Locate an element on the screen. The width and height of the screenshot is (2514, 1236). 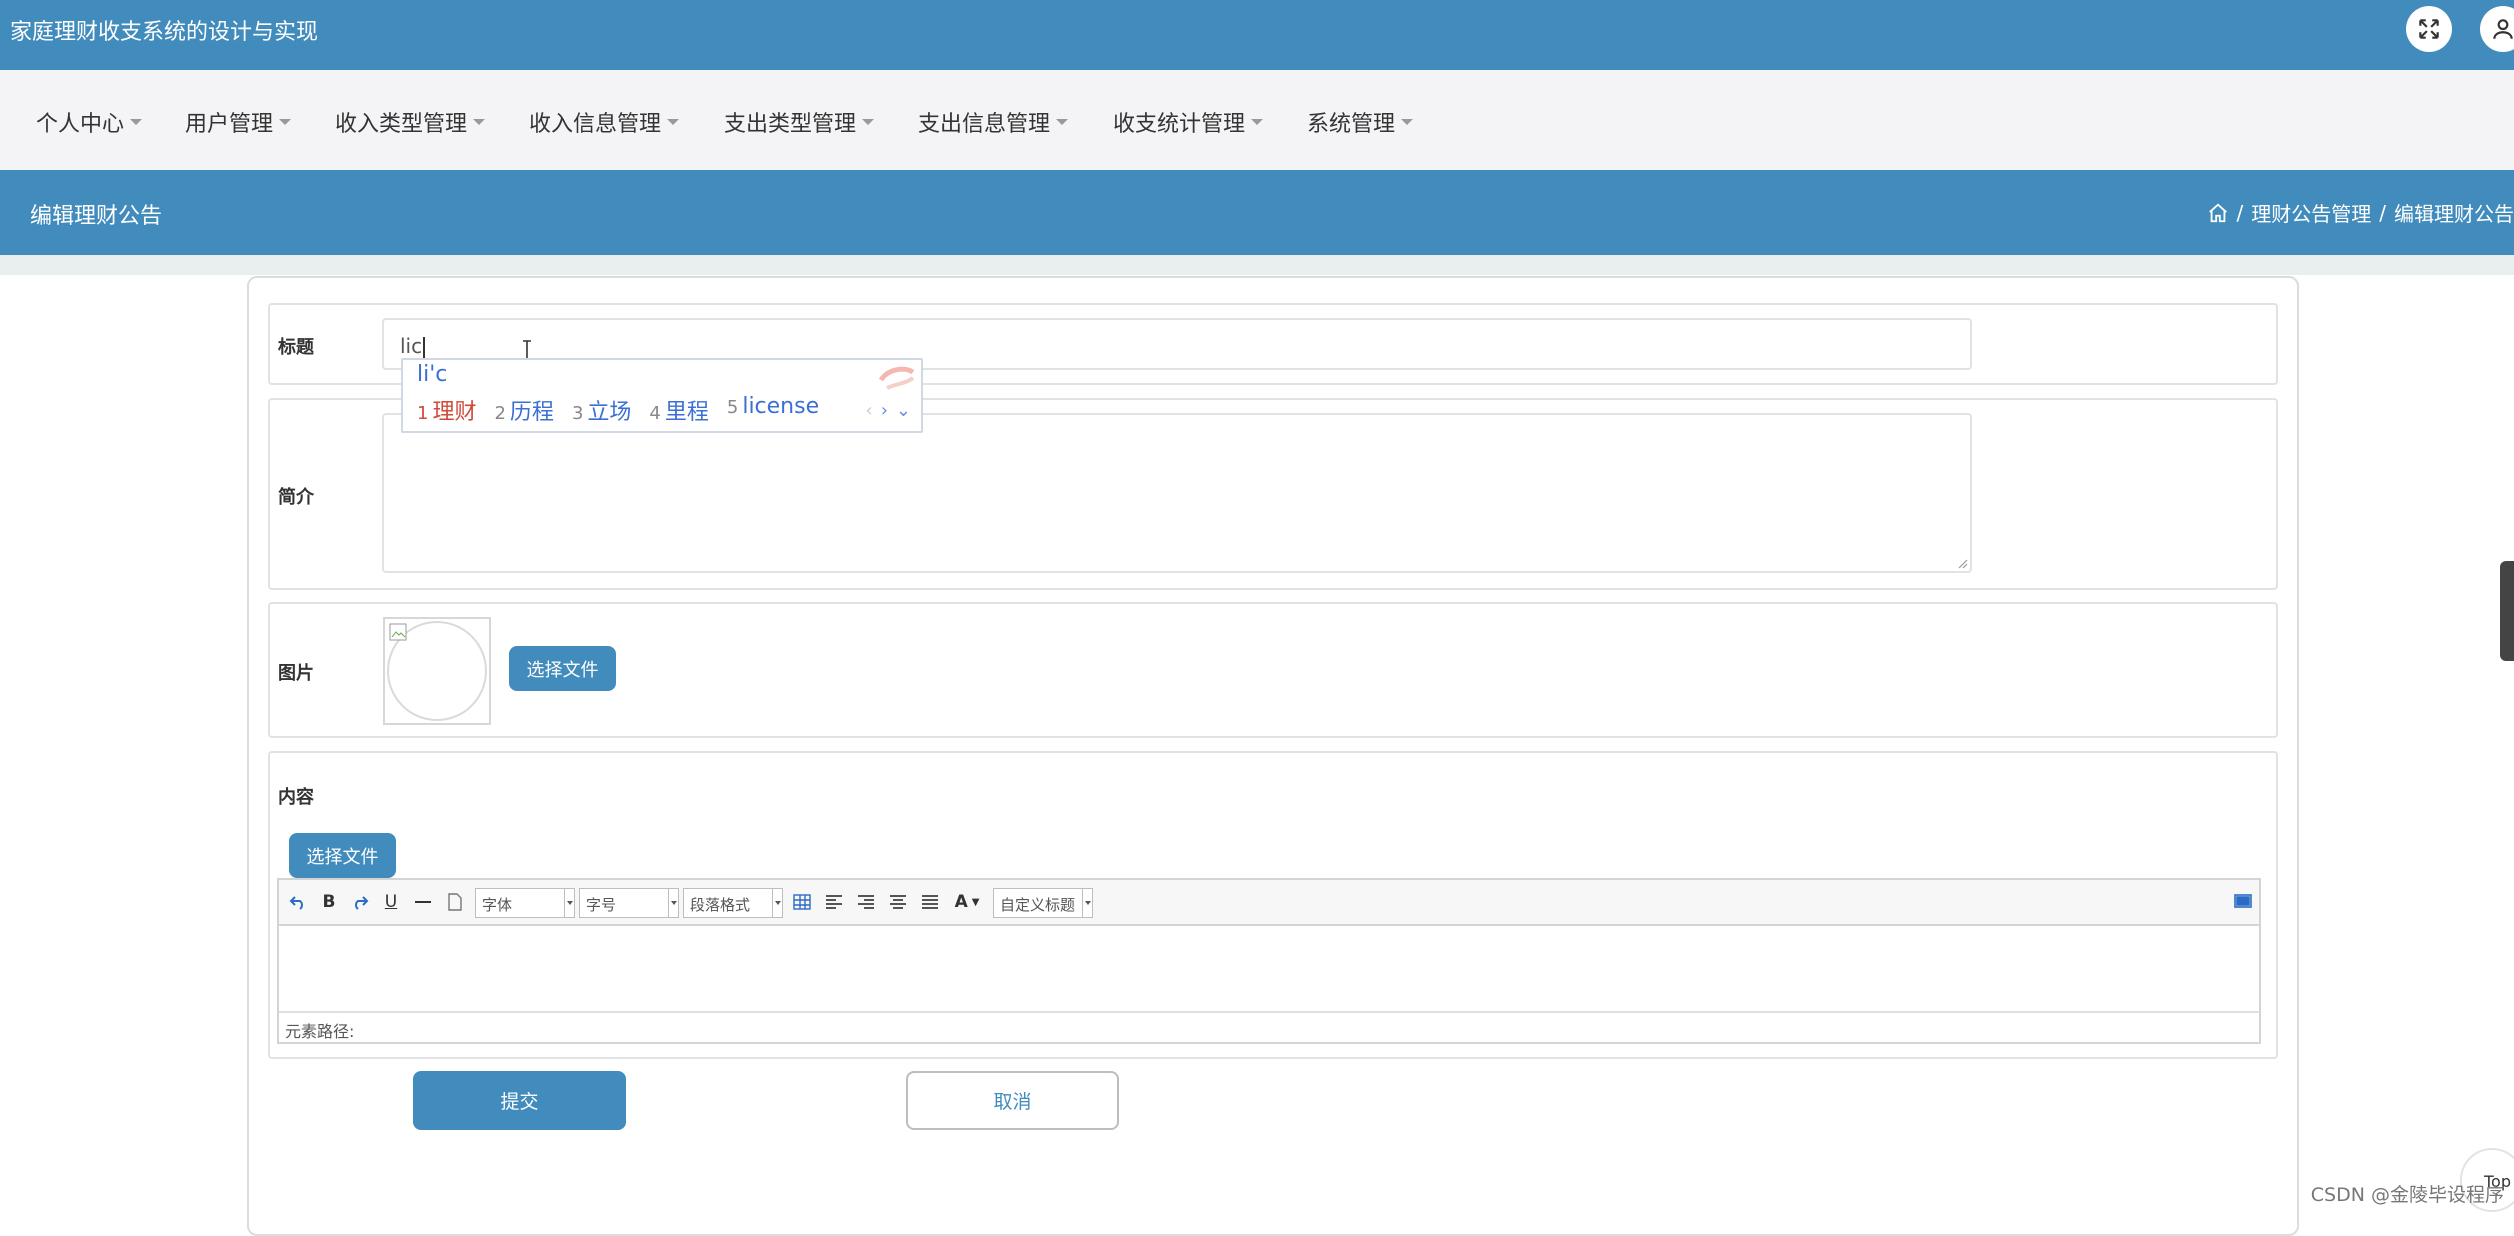
breadcrumb: / 理财公告管理 / 编辑理财公告 is located at coordinates (2360, 212).